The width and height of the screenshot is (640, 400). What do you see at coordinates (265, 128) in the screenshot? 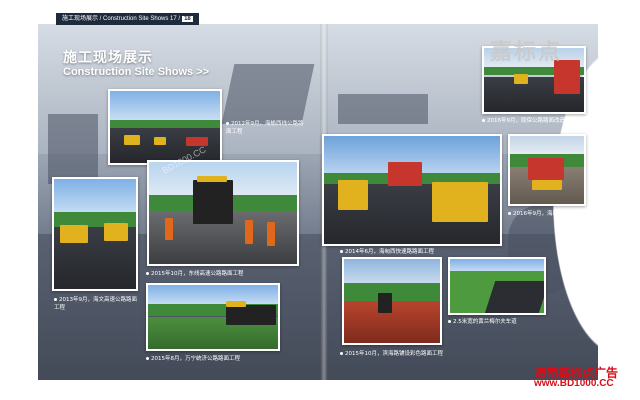
I see `caption-1: 2012年9月，海榆西线公路路面工程` at bounding box center [265, 128].